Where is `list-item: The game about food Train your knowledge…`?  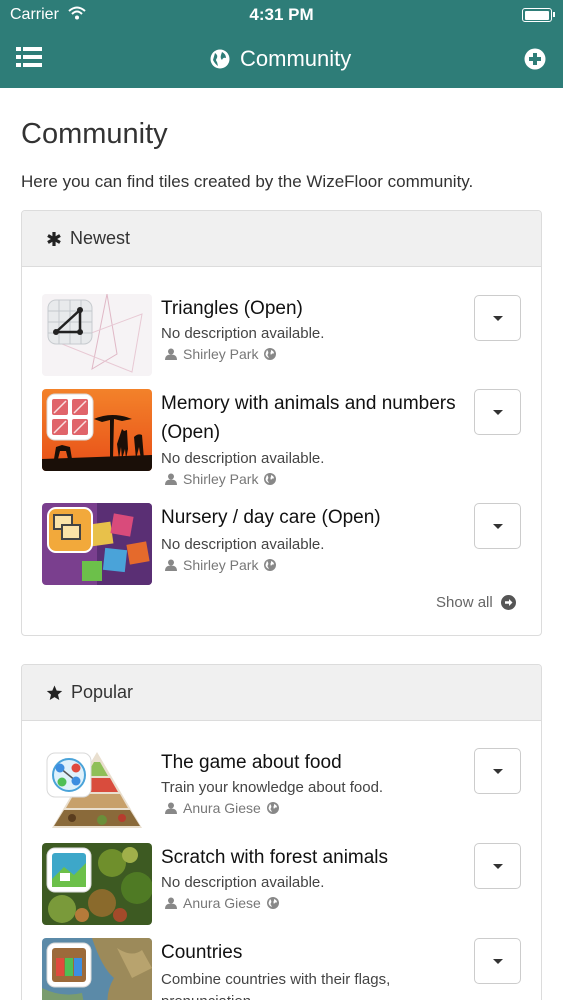
list-item: The game about food Train your knowledge… is located at coordinates (282, 791).